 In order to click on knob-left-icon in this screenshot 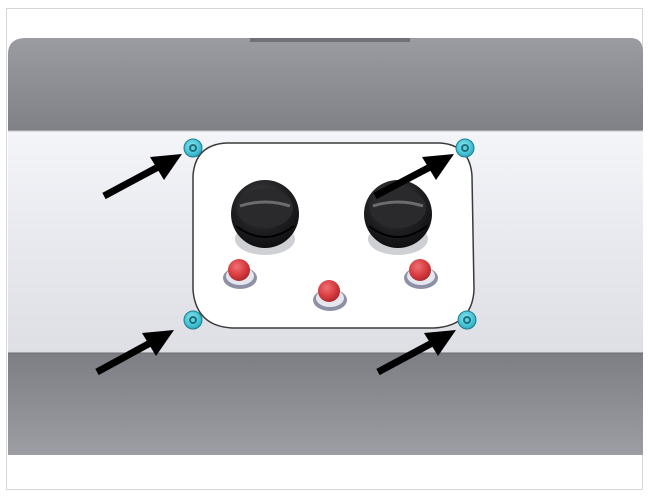, I will do `click(265, 217)`.